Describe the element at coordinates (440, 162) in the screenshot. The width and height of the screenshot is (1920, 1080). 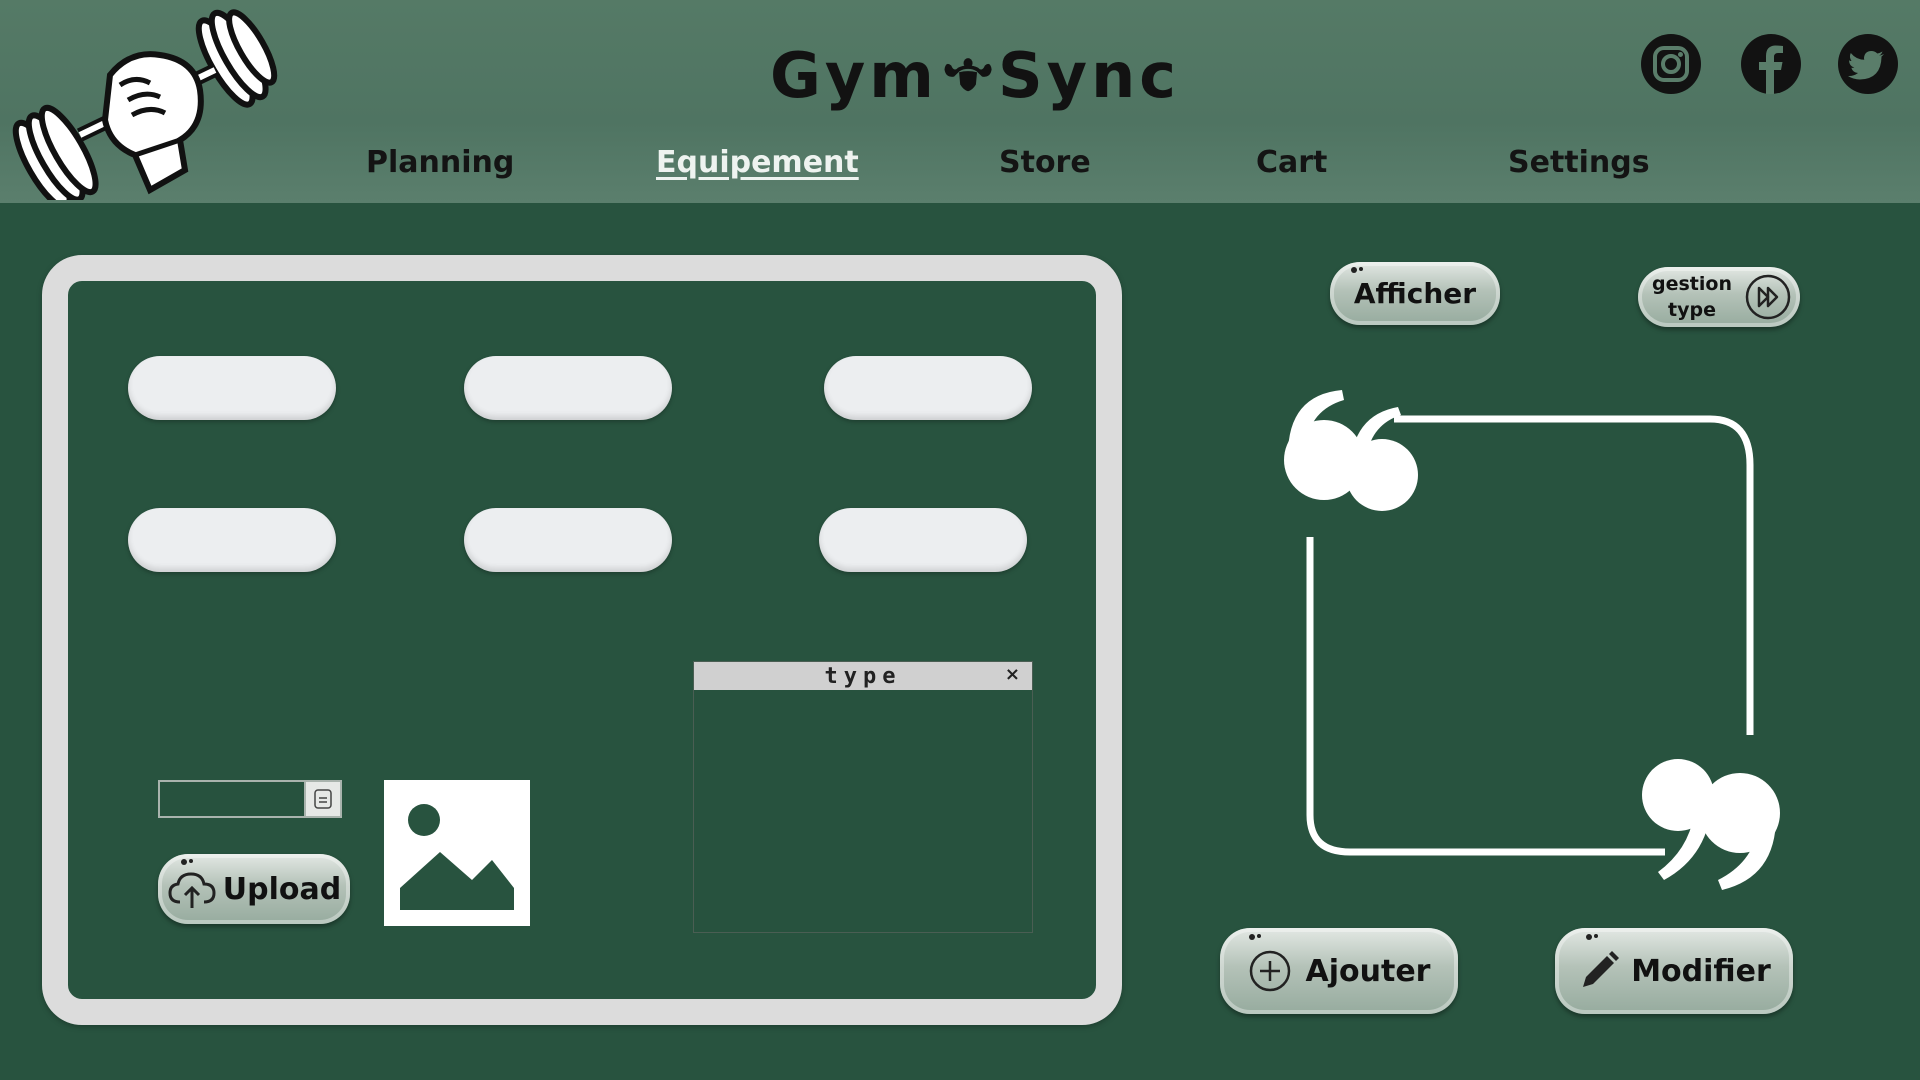
I see `nav-planning: Planning` at that location.